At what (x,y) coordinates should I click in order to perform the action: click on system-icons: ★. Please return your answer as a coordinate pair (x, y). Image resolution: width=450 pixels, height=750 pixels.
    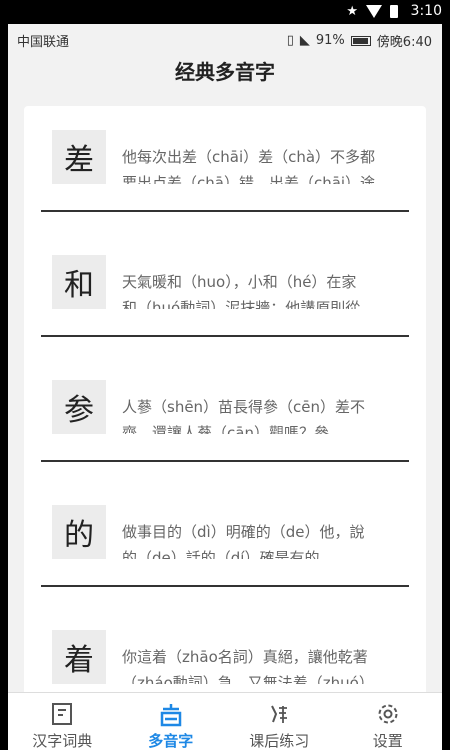
    Looking at the image, I should click on (372, 11).